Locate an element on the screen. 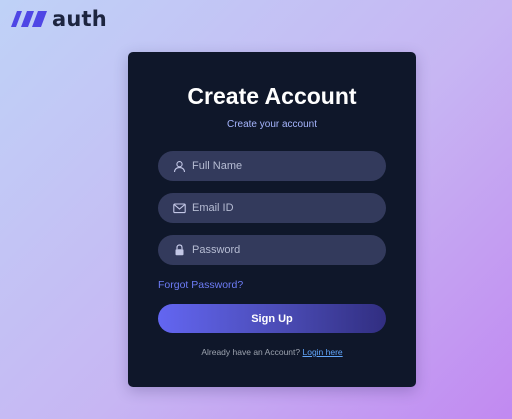 Image resolution: width=512 pixels, height=419 pixels. page-title: Create Account is located at coordinates (272, 96).